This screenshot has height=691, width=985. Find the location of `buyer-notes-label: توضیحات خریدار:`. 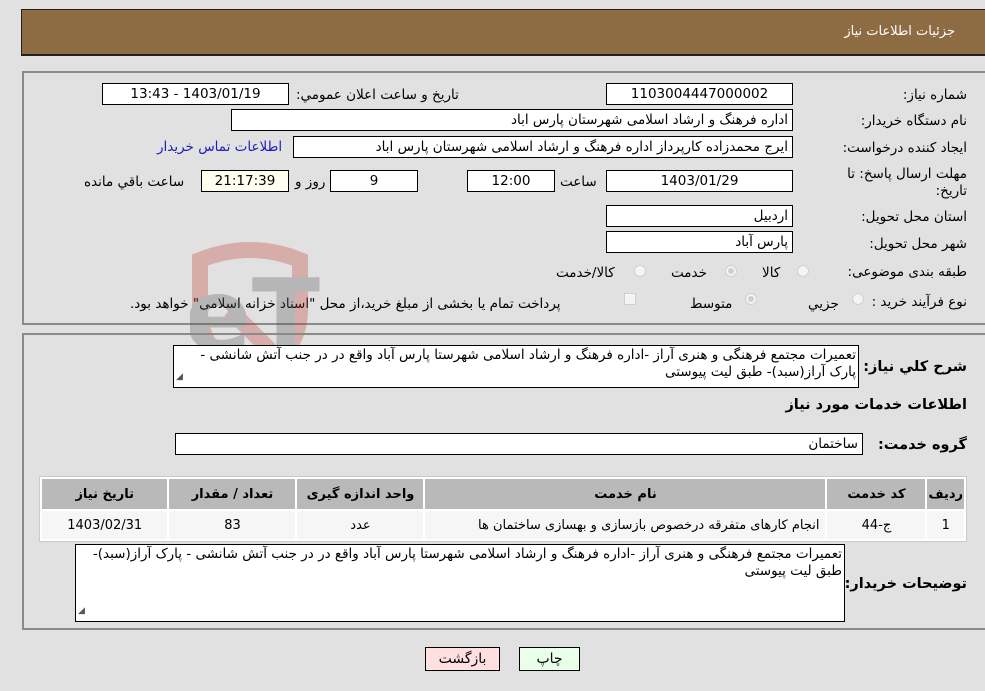

buyer-notes-label: توضیحات خریدار: is located at coordinates (905, 584).